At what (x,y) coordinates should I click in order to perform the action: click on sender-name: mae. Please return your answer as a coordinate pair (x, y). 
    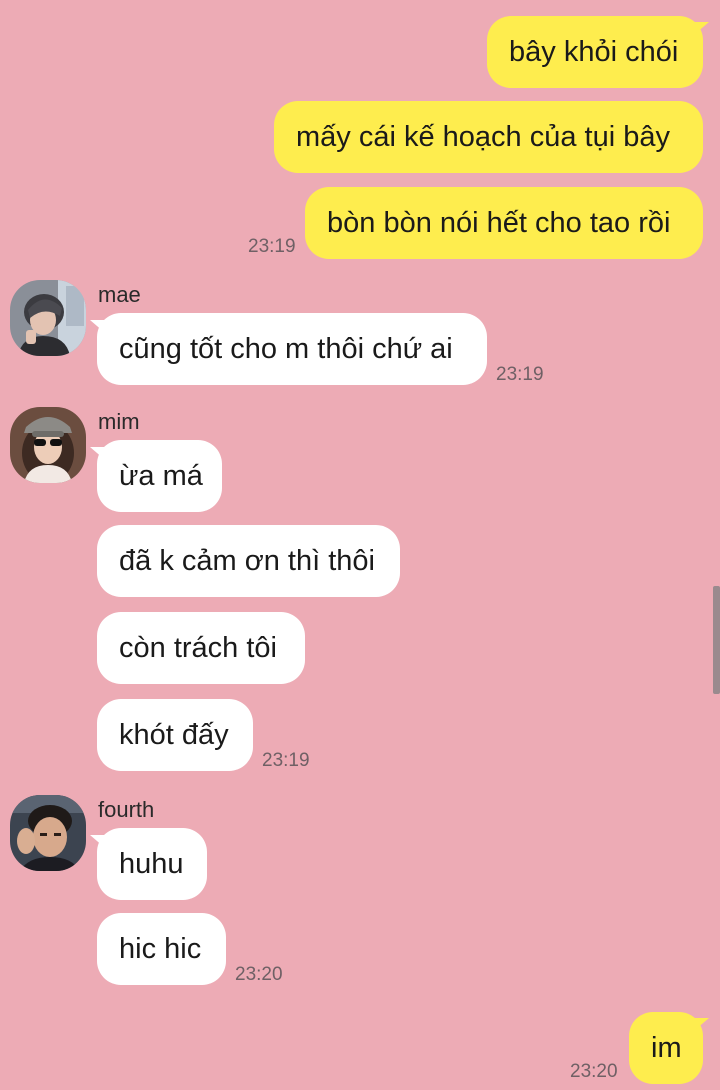
    Looking at the image, I should click on (119, 294).